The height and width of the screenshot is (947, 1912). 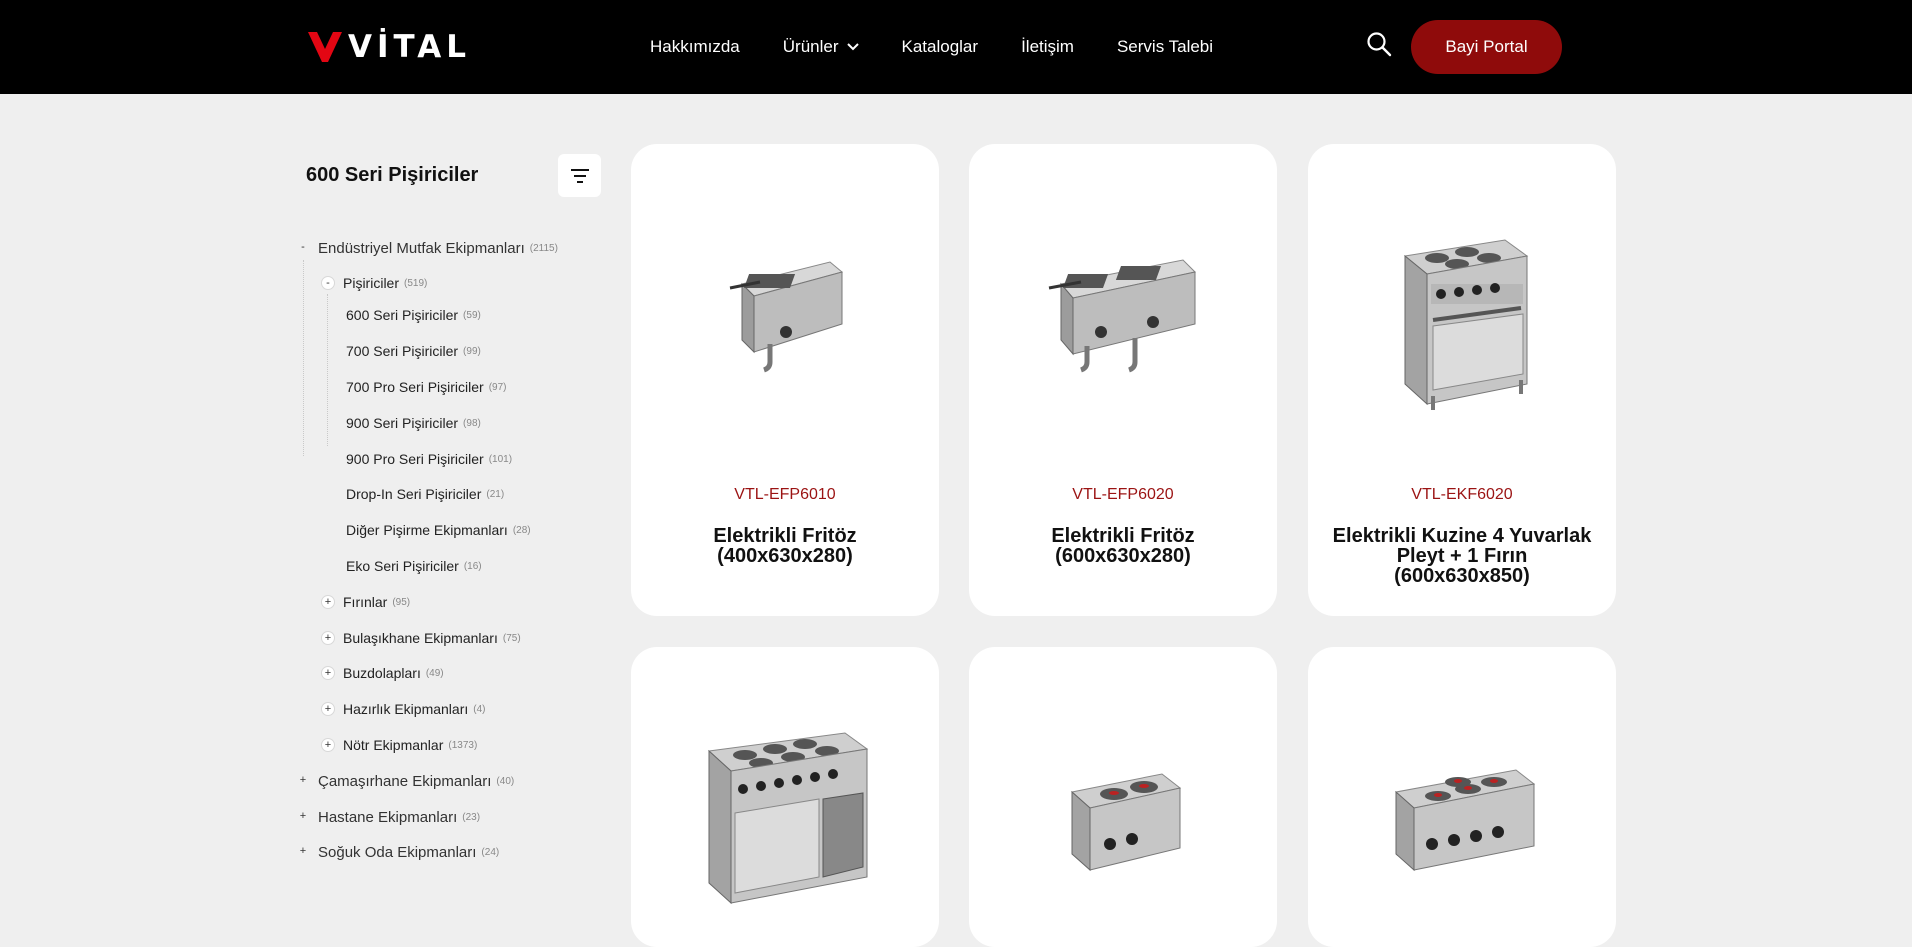 I want to click on tree-item-eco-series: Eko Seri Pişiriciler (16), so click(x=414, y=566).